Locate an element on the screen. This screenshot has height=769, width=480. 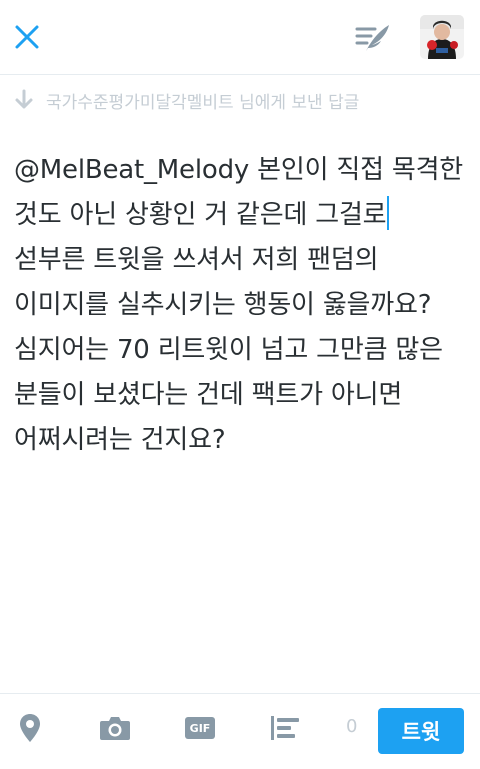
close-icon is located at coordinates (27, 37).